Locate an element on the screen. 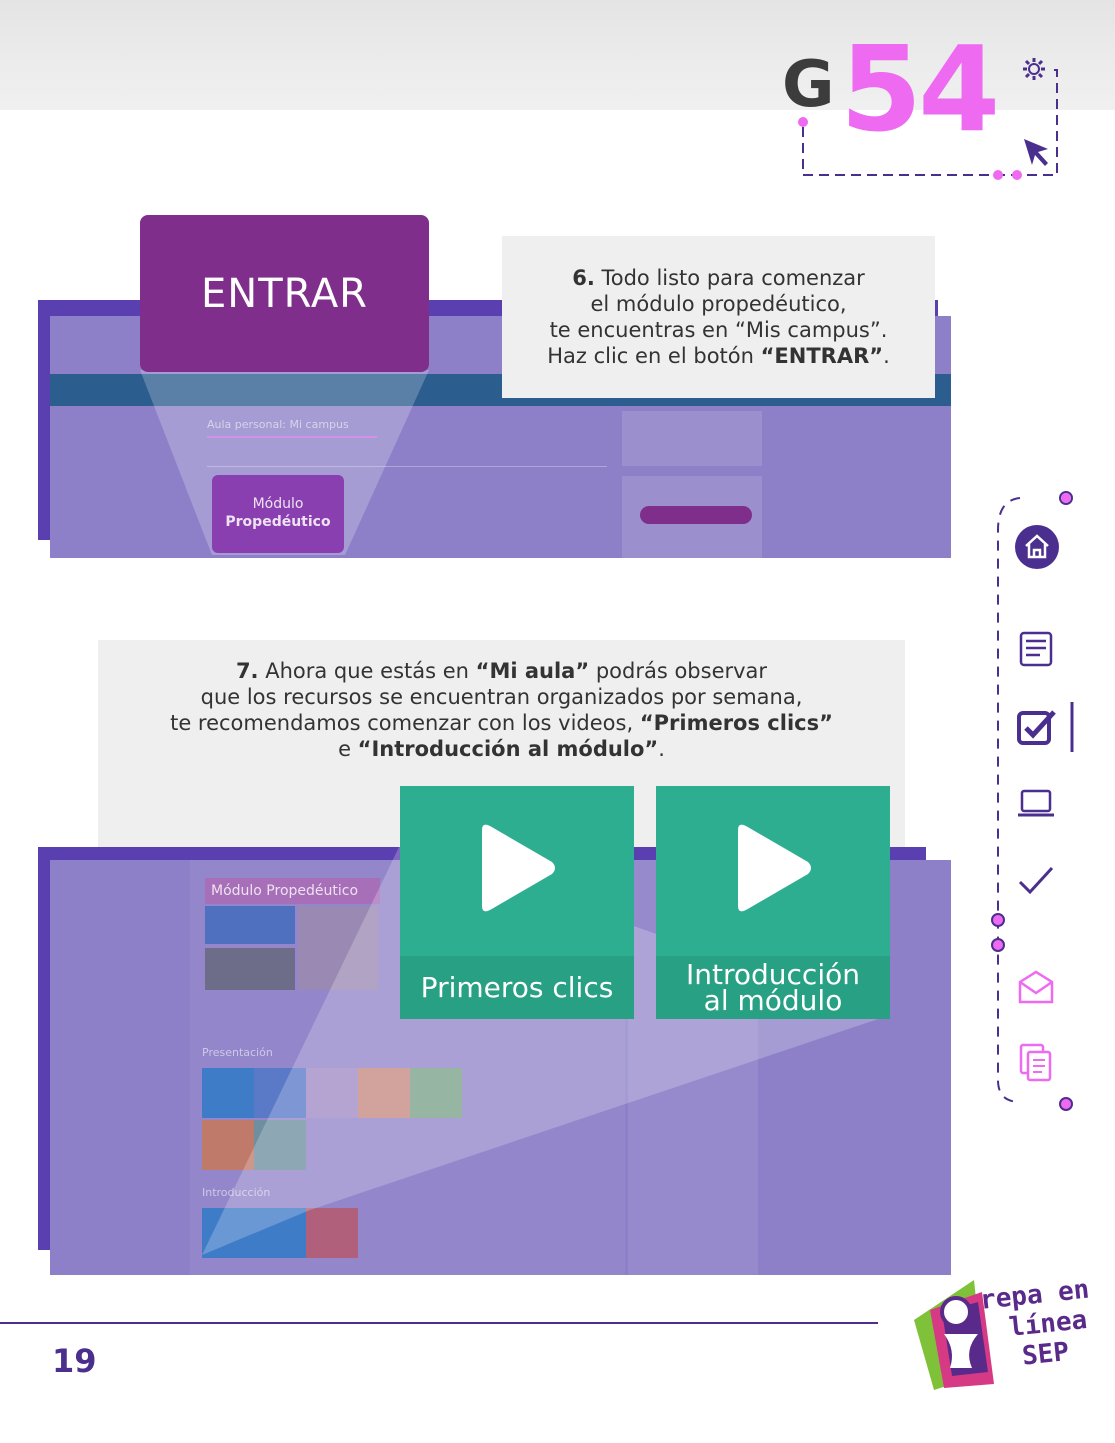  step6-line2: el módulo propedéutico, is located at coordinates (718, 304).